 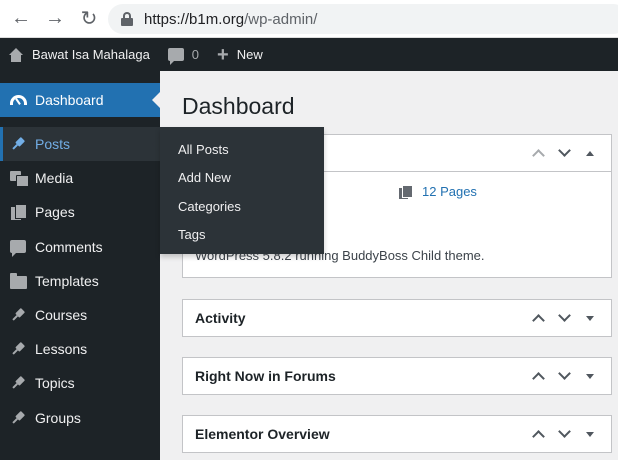 I want to click on back-button: ←, so click(x=21, y=19).